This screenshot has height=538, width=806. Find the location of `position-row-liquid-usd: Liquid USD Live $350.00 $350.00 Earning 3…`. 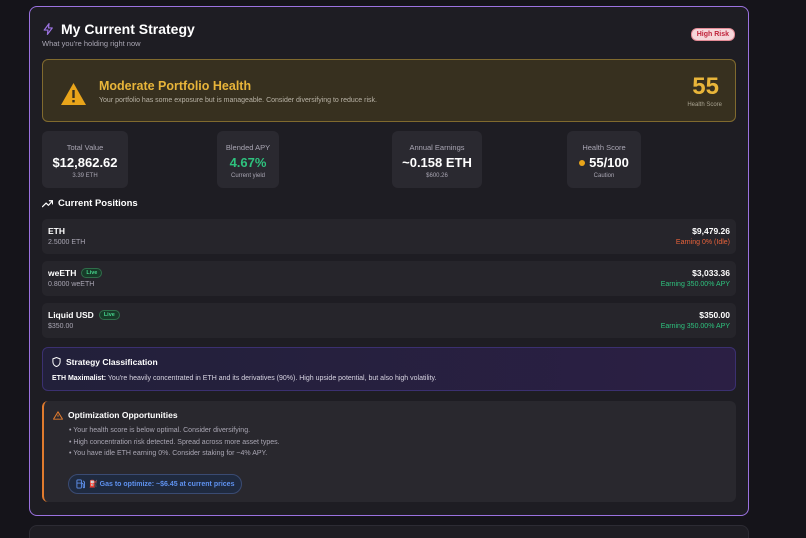

position-row-liquid-usd: Liquid USD Live $350.00 $350.00 Earning 3… is located at coordinates (389, 320).